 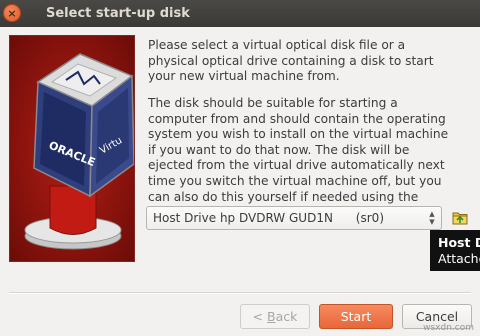 I want to click on browse-disk-button, so click(x=460, y=218).